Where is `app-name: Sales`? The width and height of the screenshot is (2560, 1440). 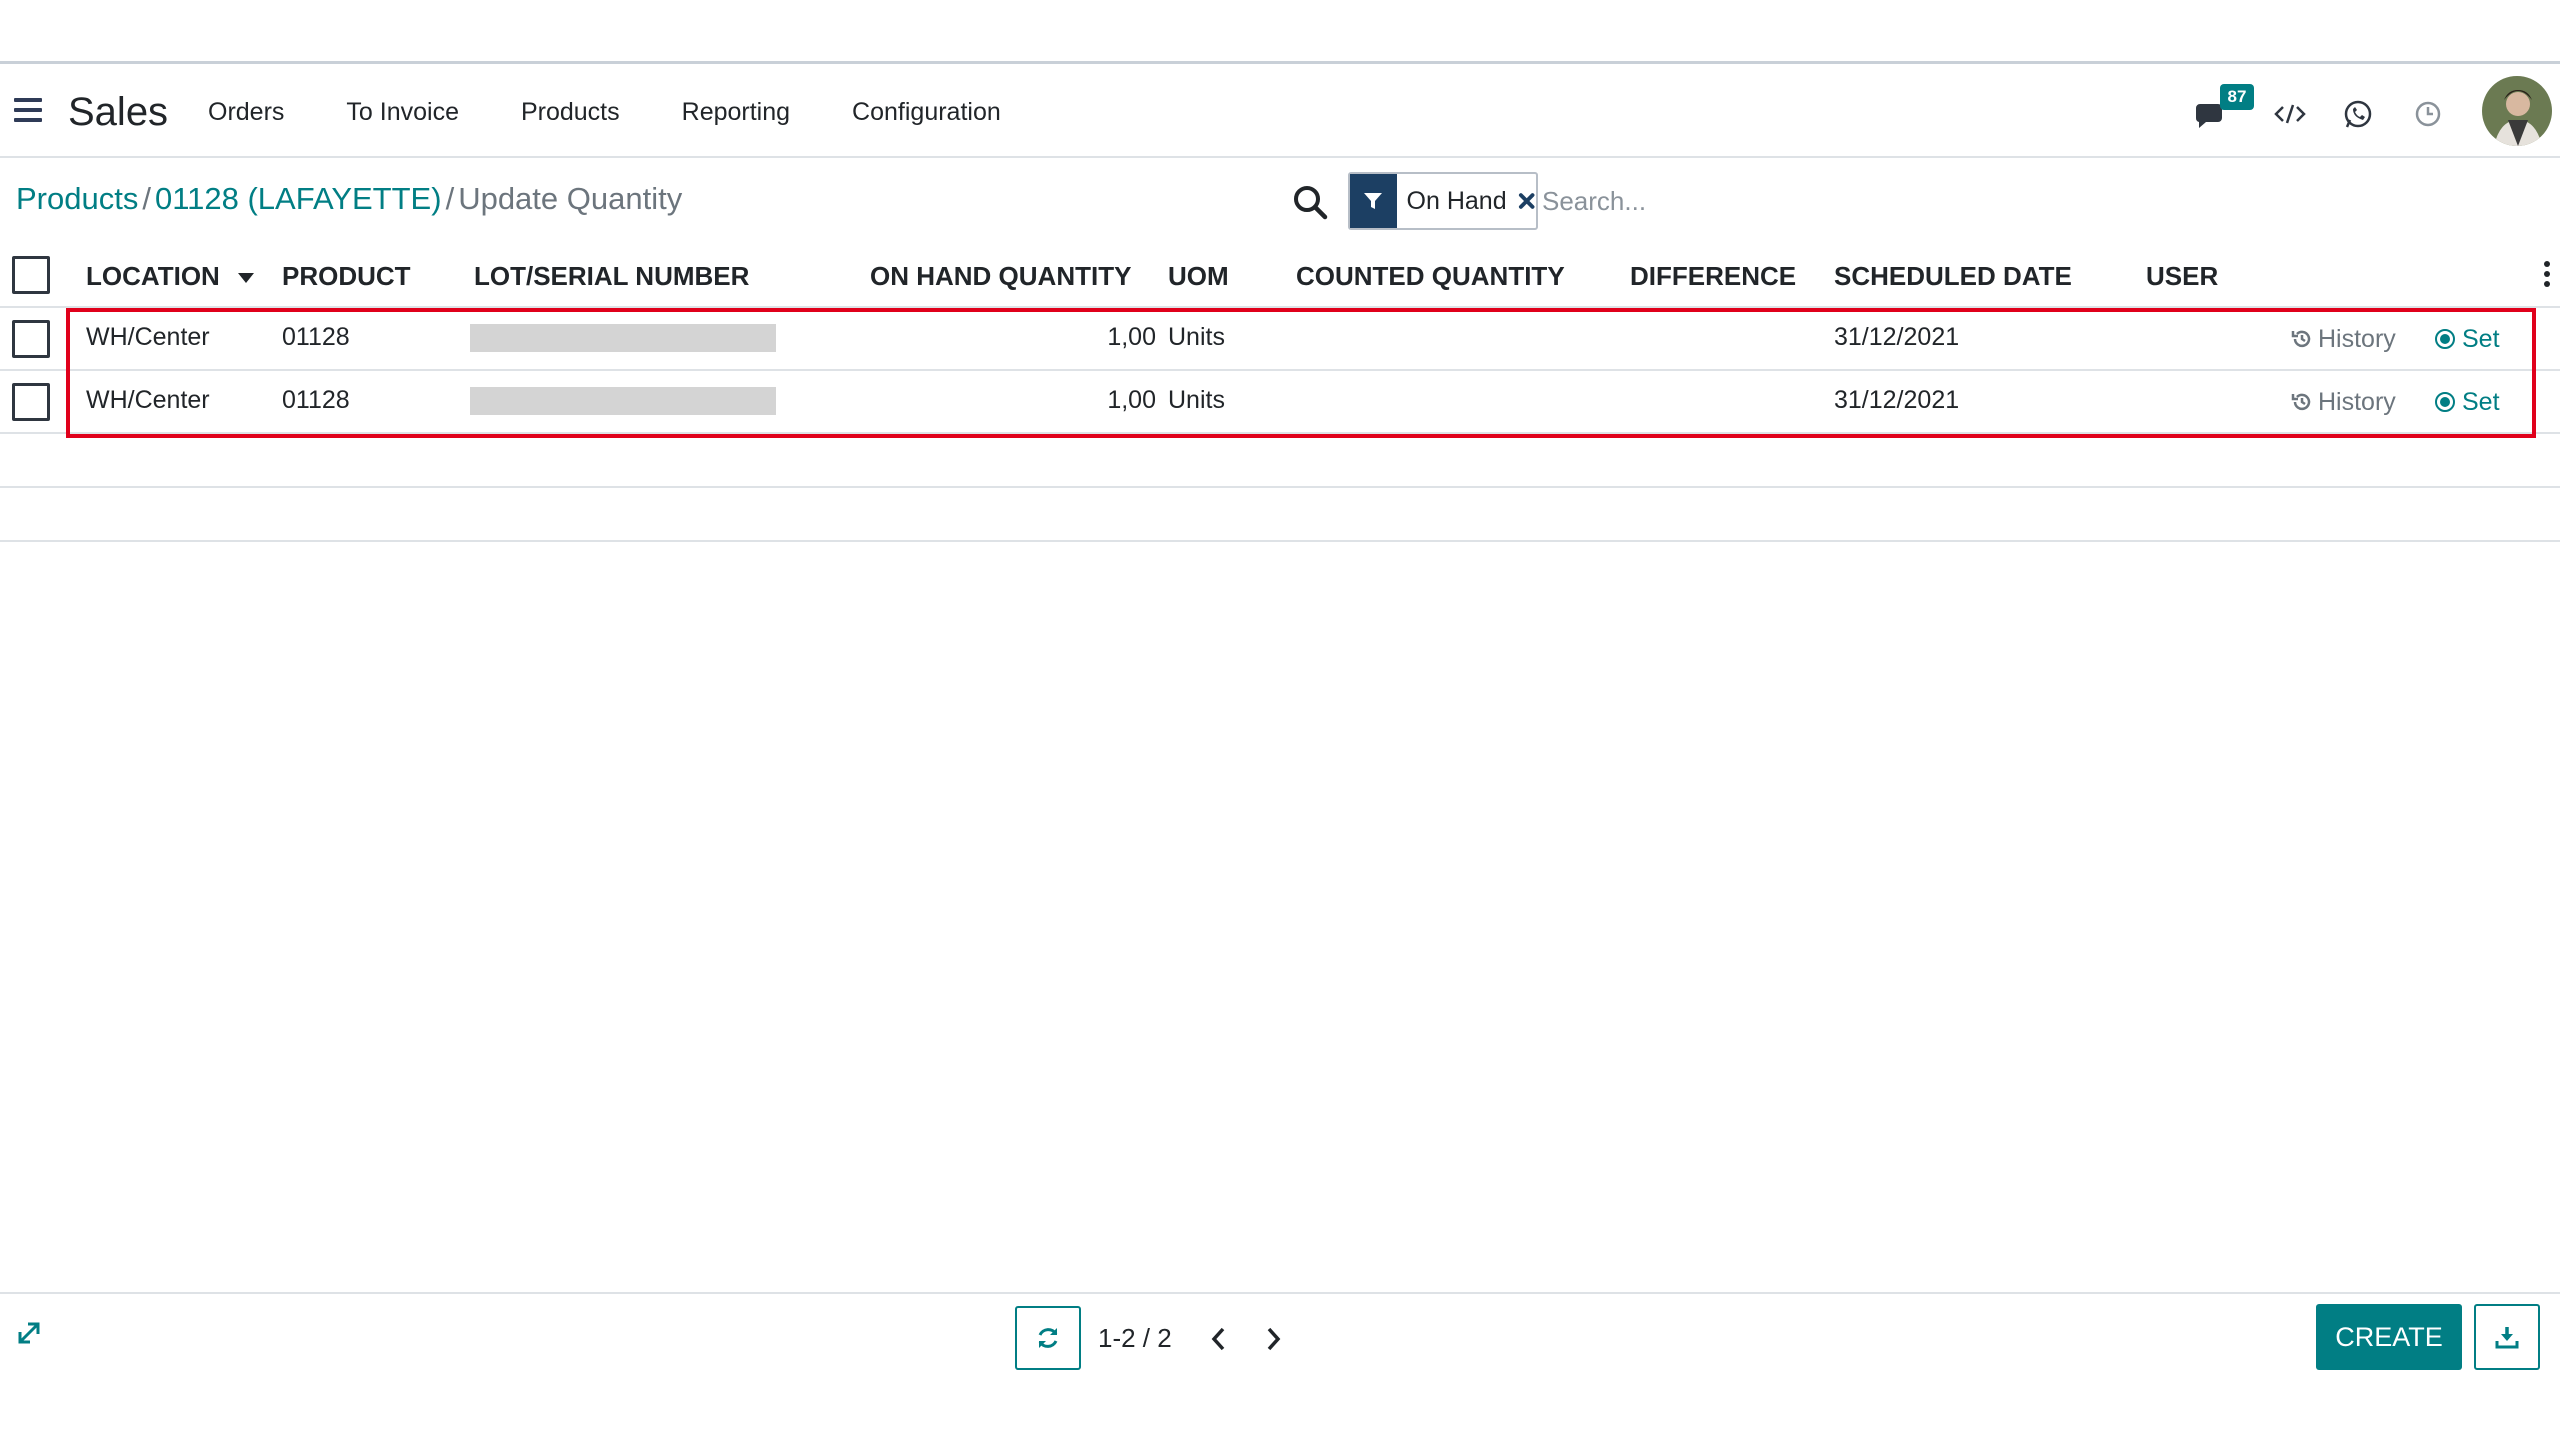
app-name: Sales is located at coordinates (118, 112).